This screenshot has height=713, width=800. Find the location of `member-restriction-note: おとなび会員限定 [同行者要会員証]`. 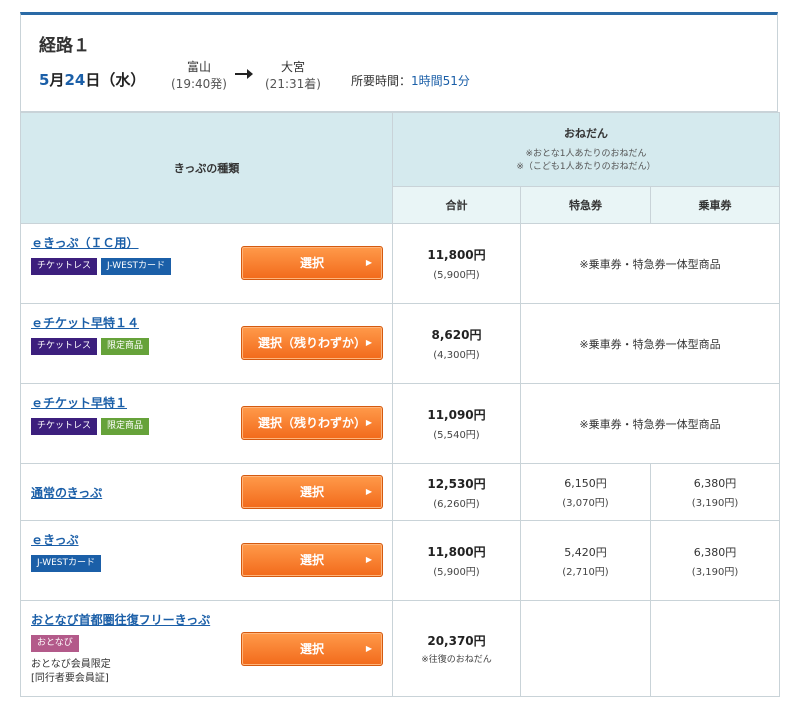

member-restriction-note: おとなび会員限定 [同行者要会員証] is located at coordinates (71, 672).